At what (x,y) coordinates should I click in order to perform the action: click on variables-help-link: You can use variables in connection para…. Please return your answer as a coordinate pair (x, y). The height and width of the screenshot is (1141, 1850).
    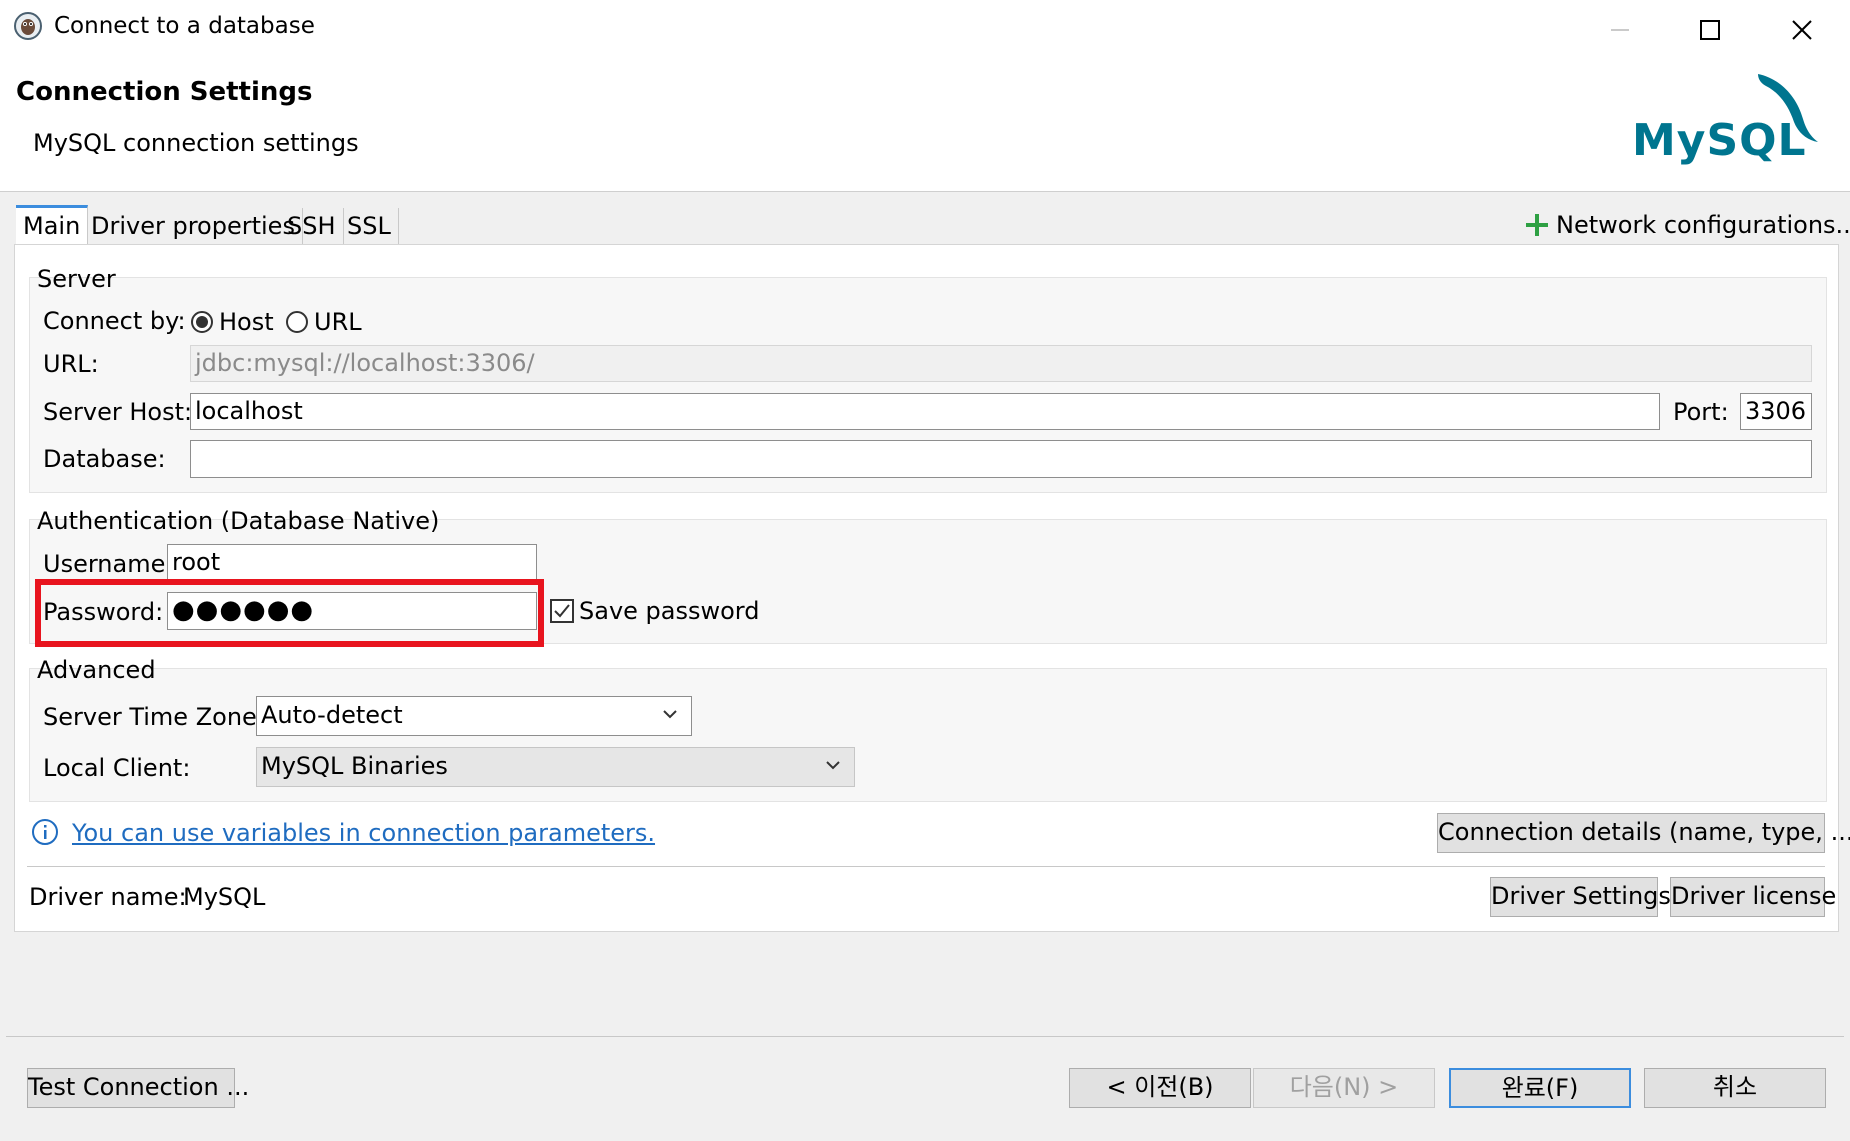
    Looking at the image, I should click on (363, 833).